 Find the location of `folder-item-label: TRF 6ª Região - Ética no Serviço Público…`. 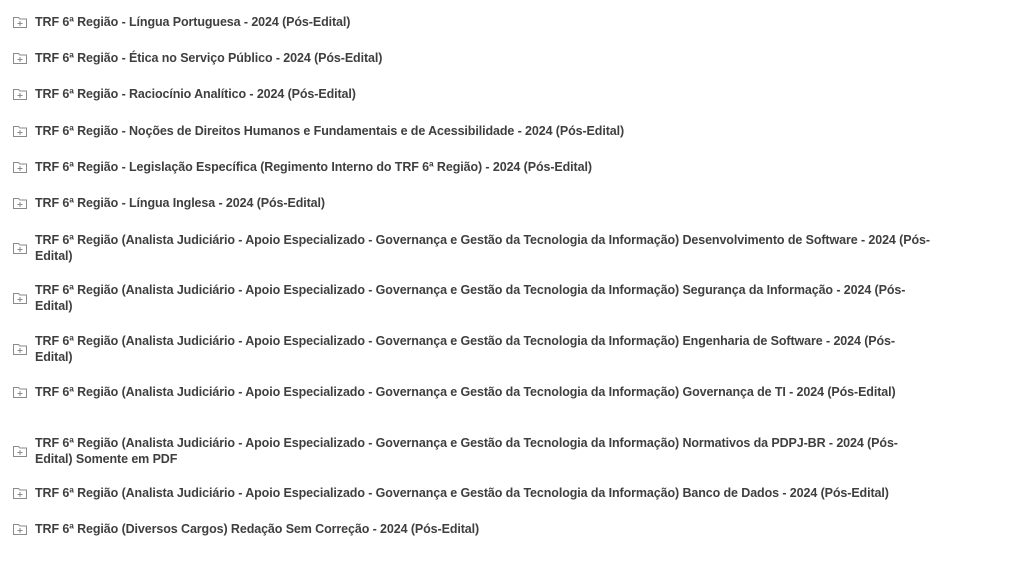

folder-item-label: TRF 6ª Região - Ética no Serviço Público… is located at coordinates (209, 58).